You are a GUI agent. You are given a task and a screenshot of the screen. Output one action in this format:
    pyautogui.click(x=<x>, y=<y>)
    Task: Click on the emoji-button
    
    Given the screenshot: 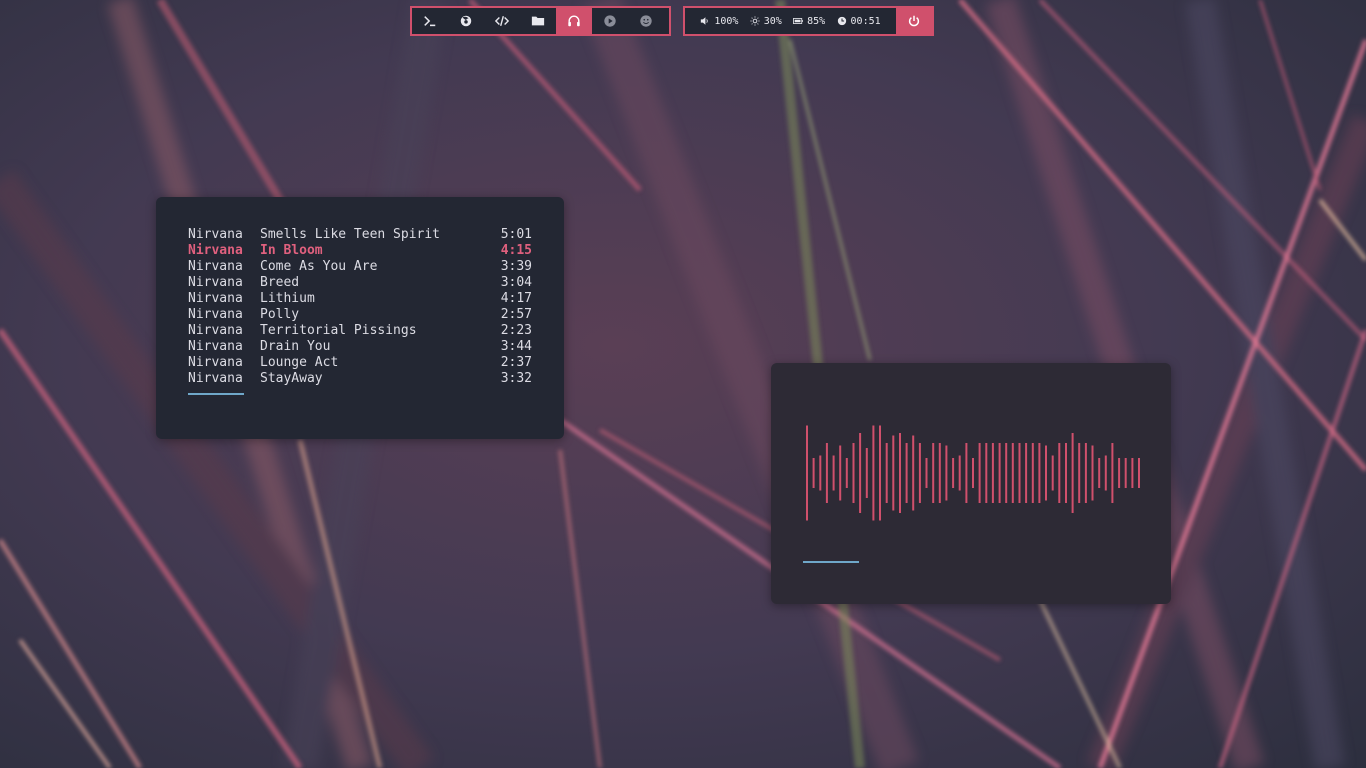 What is the action you would take?
    pyautogui.click(x=646, y=21)
    